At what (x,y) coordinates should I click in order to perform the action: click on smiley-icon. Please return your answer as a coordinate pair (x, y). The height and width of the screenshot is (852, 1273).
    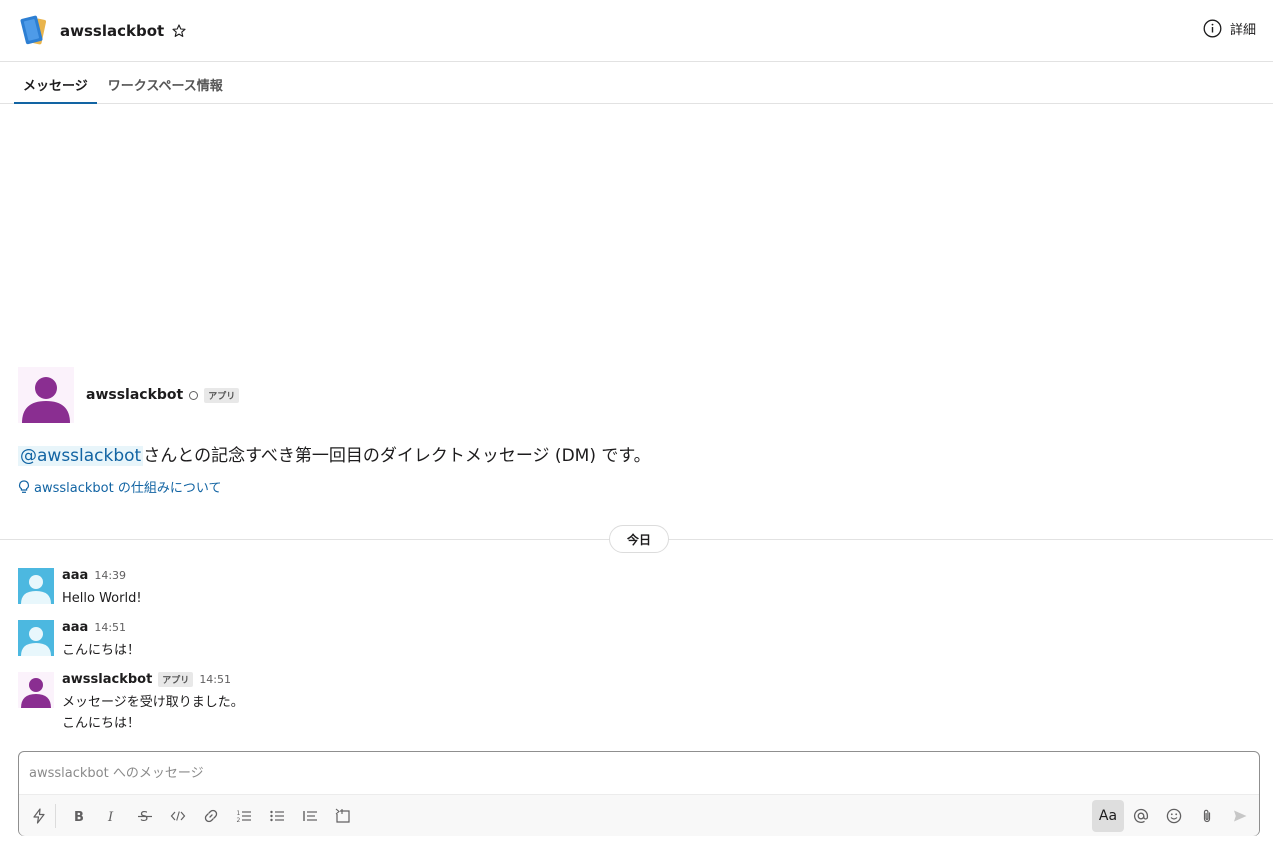
    Looking at the image, I should click on (1174, 816).